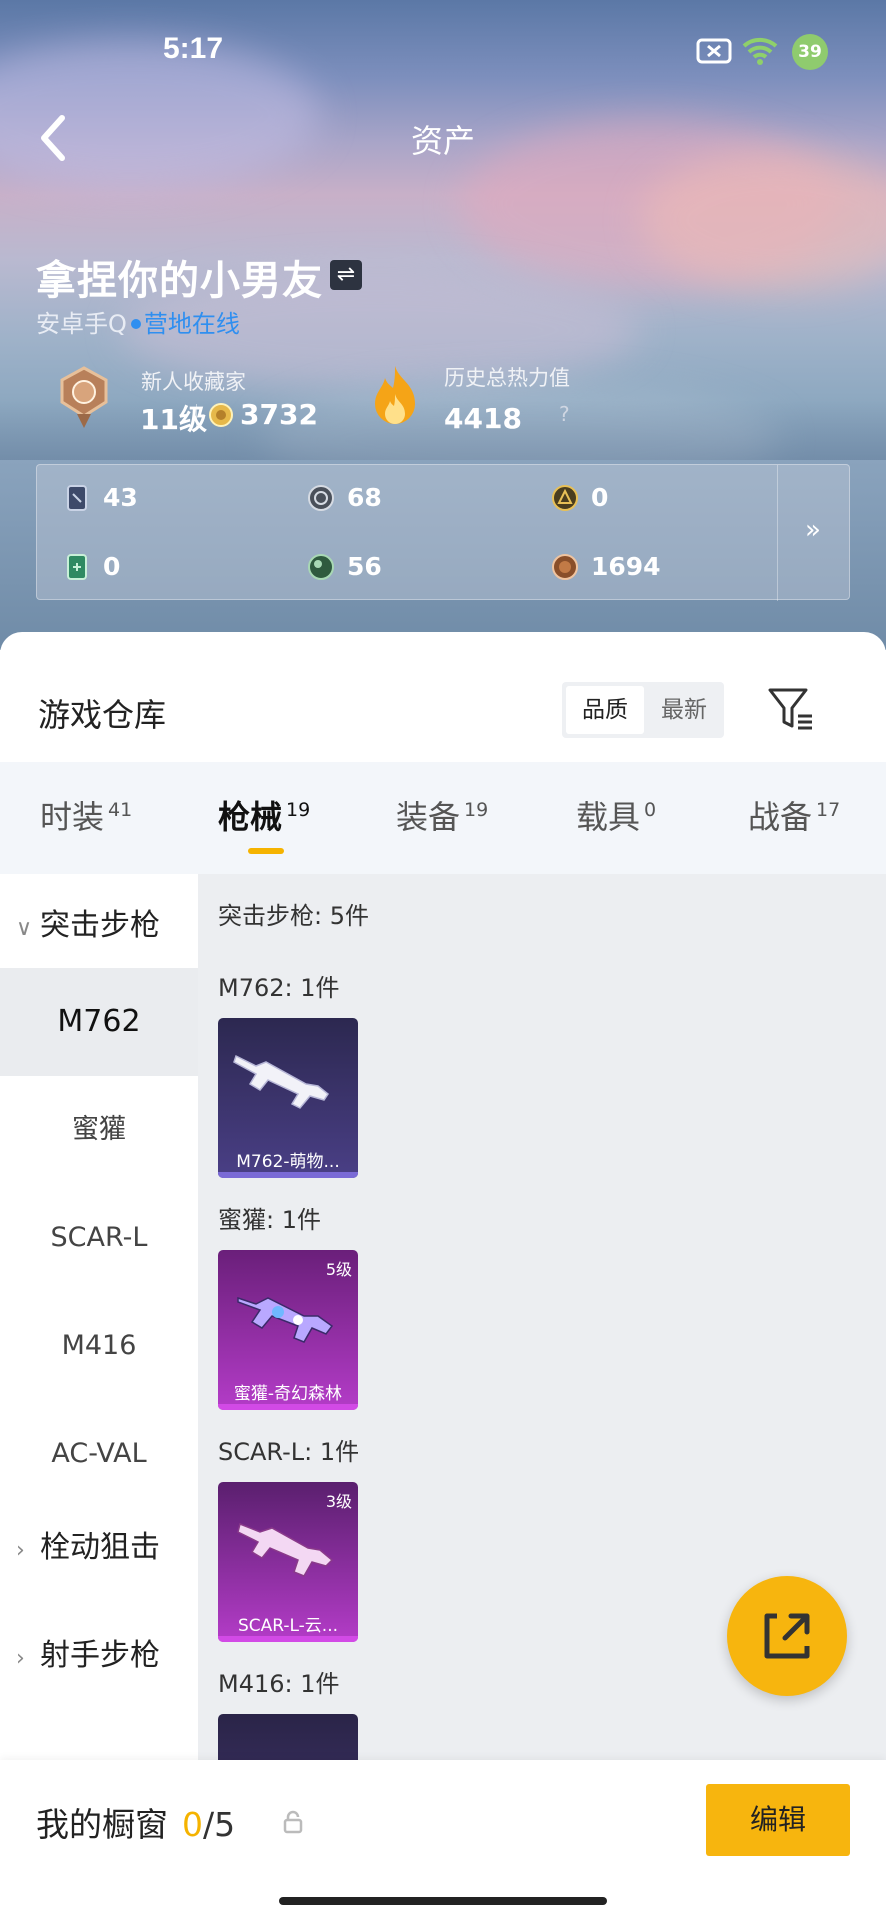 Image resolution: width=886 pixels, height=1920 pixels. What do you see at coordinates (605, 710) in the screenshot?
I see `sort-quality-button: 品质` at bounding box center [605, 710].